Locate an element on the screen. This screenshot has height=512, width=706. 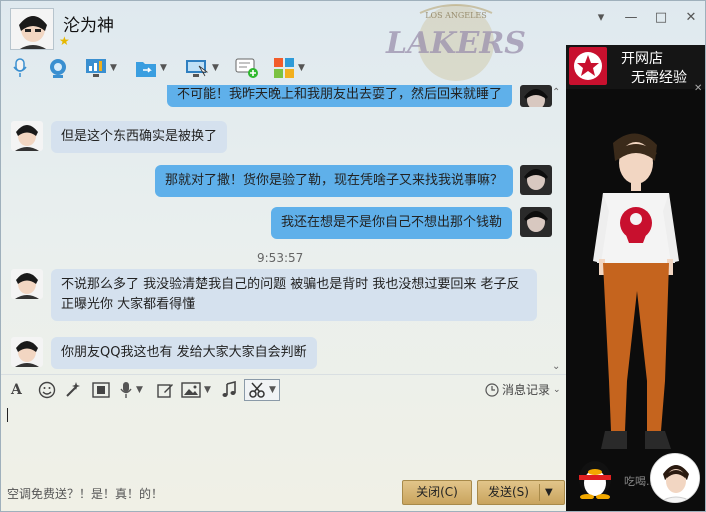
screenshot-button: ▼ is located at coordinates (262, 390).